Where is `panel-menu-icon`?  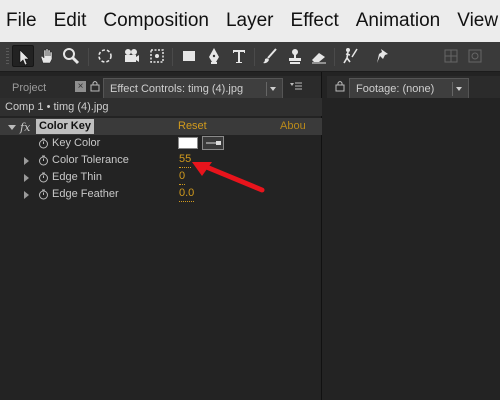 panel-menu-icon is located at coordinates (296, 87).